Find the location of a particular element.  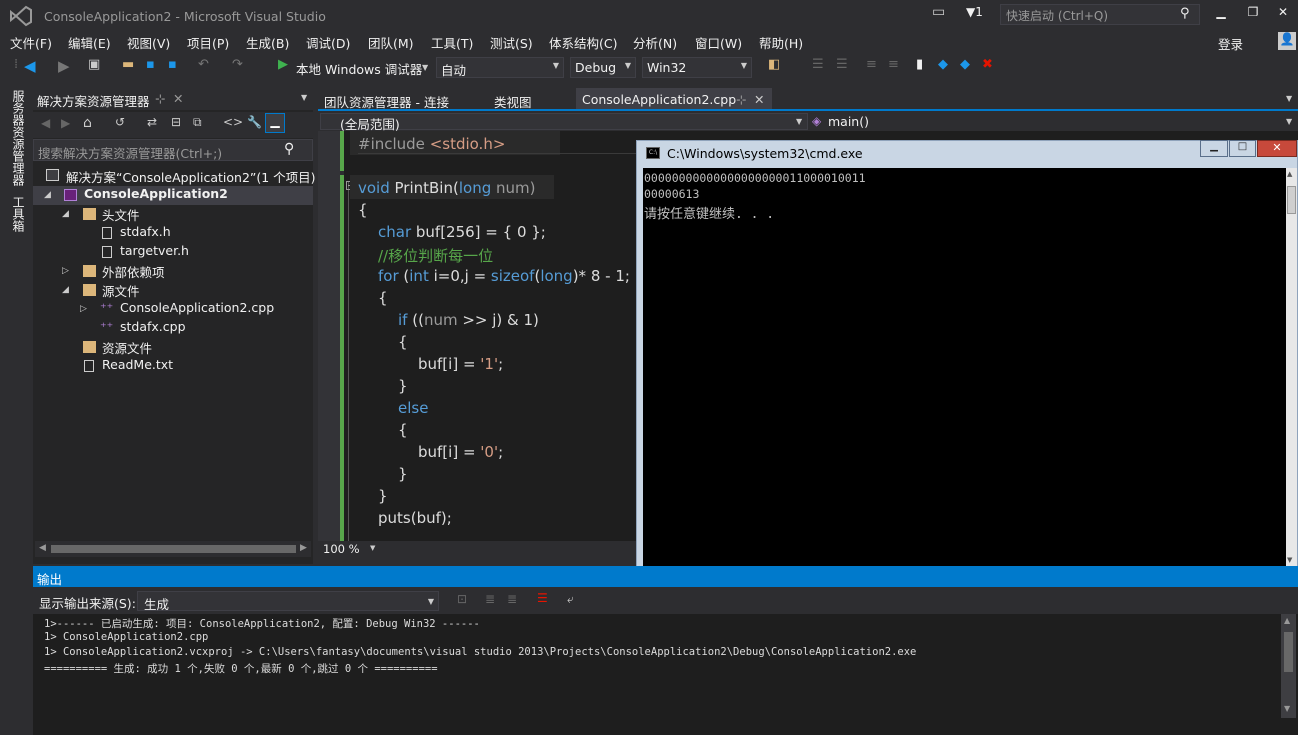

prev-message-icon: ≣ is located at coordinates (490, 599).